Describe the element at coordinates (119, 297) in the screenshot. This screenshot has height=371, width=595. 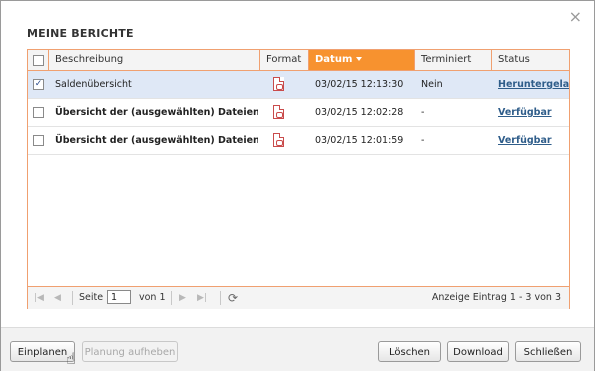
I see `page-input: 1` at that location.